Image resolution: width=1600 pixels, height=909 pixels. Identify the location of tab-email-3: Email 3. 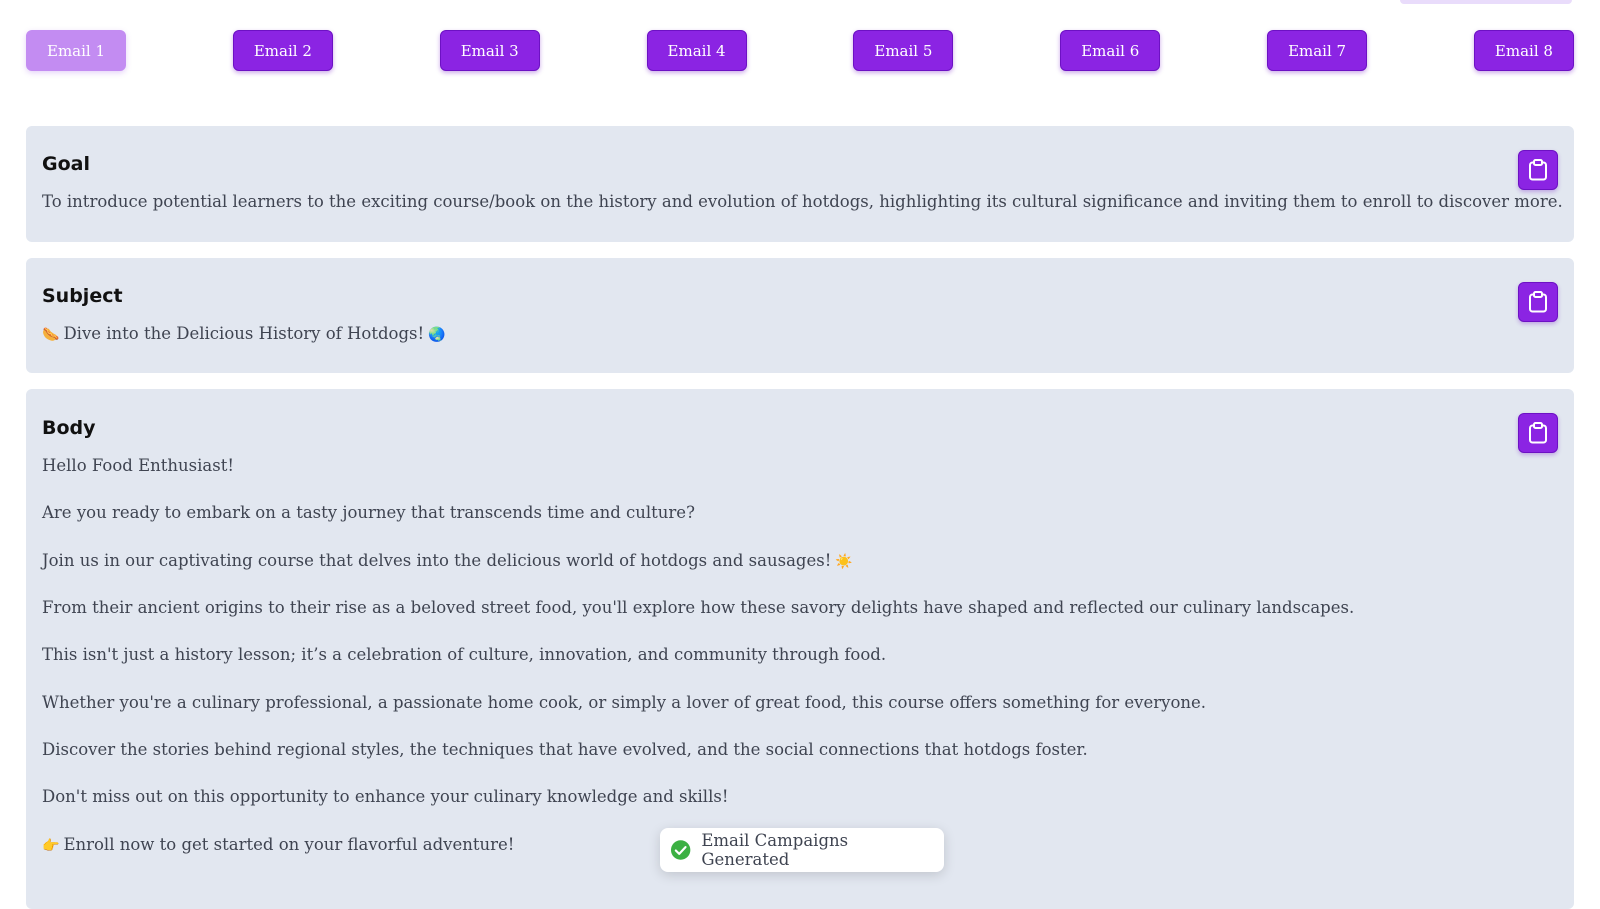
(489, 50).